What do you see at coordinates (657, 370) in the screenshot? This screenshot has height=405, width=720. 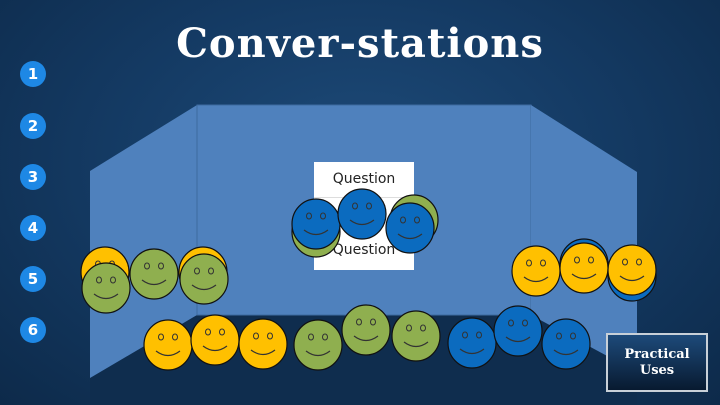 I see `practical-uses-line2: Uses` at bounding box center [657, 370].